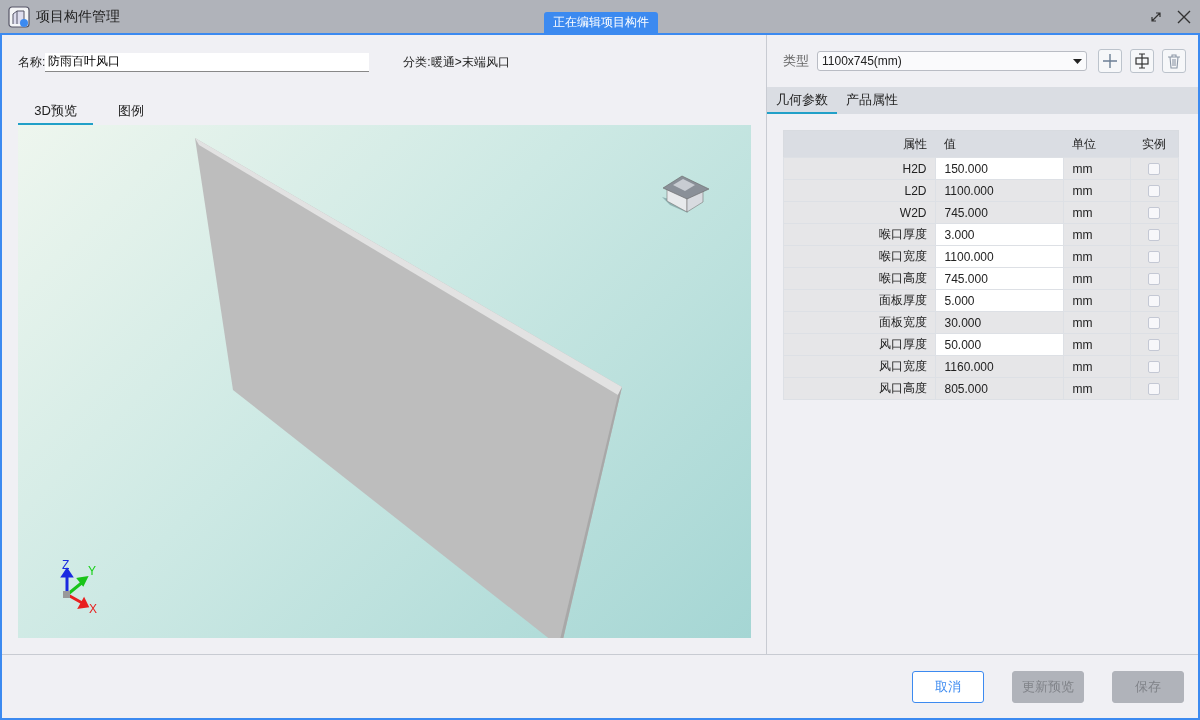  I want to click on plus-icon, so click(1110, 61).